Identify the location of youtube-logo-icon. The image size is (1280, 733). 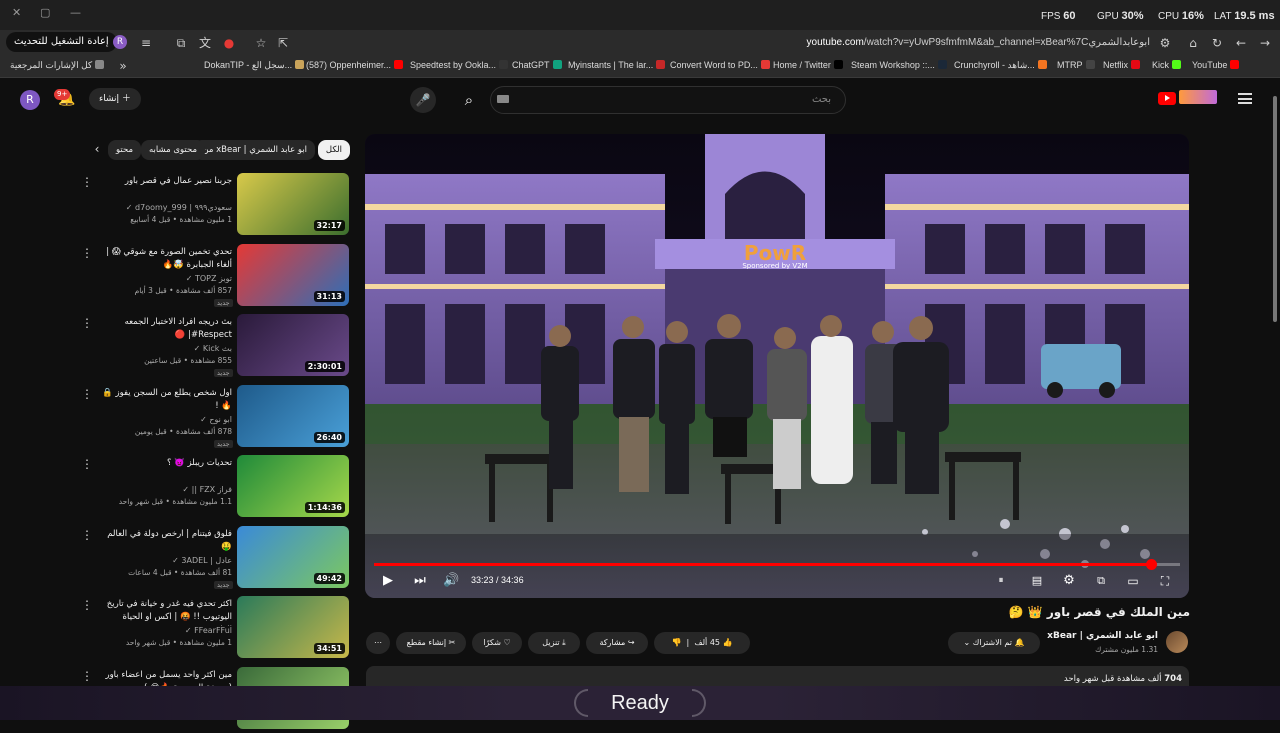
(1167, 98).